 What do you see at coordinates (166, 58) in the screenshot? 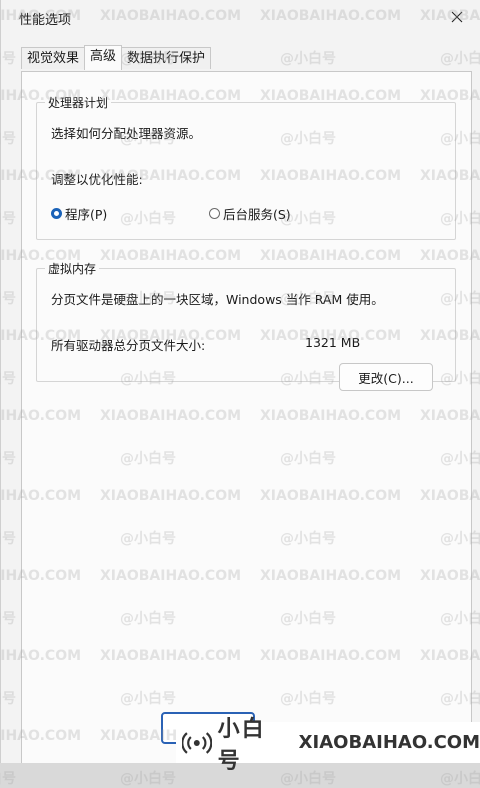
I see `tab-data-execution-prevention: 数据执行保护` at bounding box center [166, 58].